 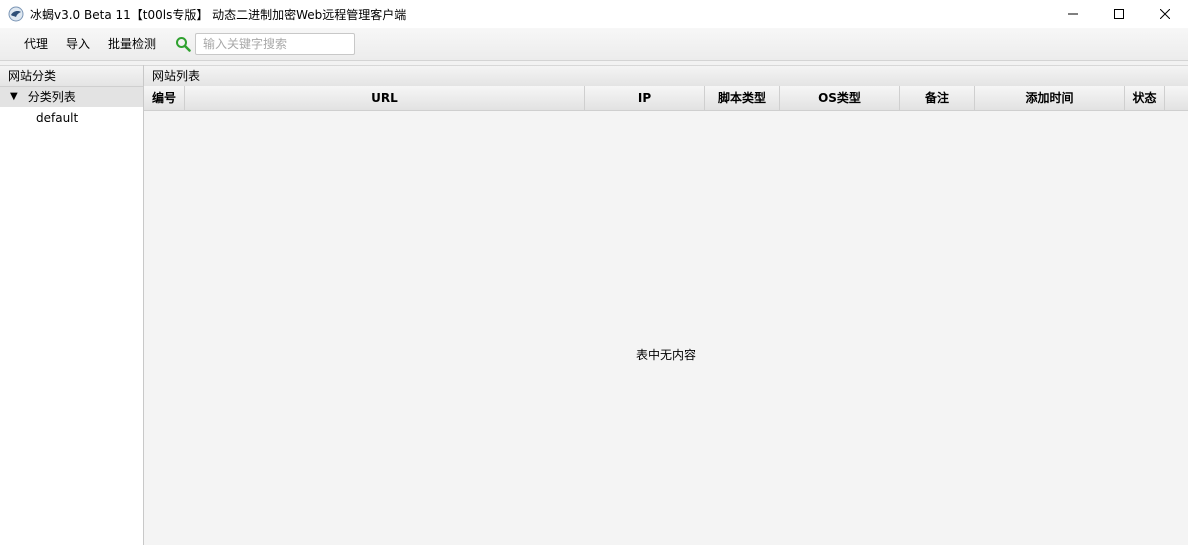 I want to click on close-button, so click(x=1165, y=14).